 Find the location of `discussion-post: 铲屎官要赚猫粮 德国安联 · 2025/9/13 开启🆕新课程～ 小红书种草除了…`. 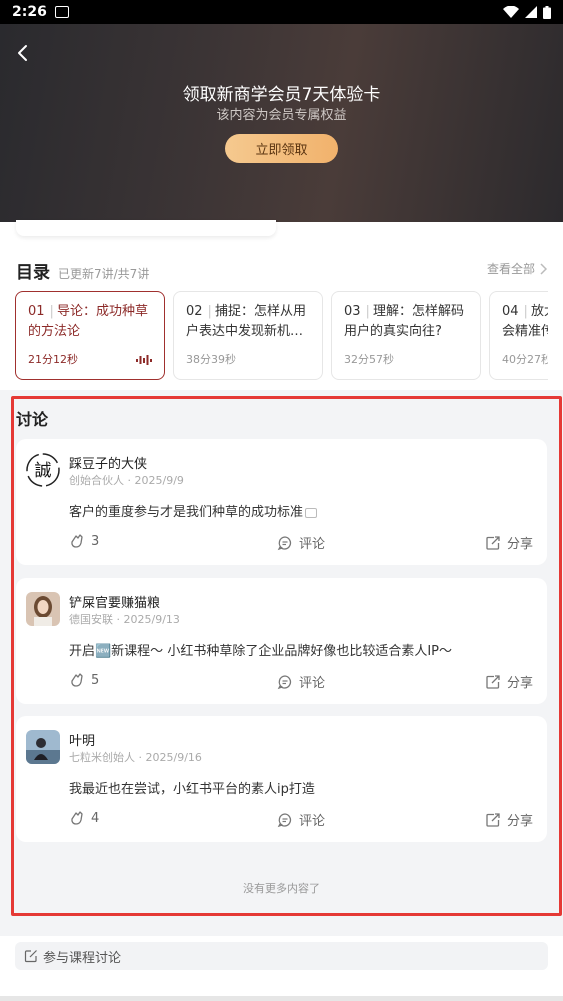

discussion-post: 铲屎官要赚猫粮 德国安联 · 2025/9/13 开启🆕新课程～ 小红书种草除了… is located at coordinates (281, 641).